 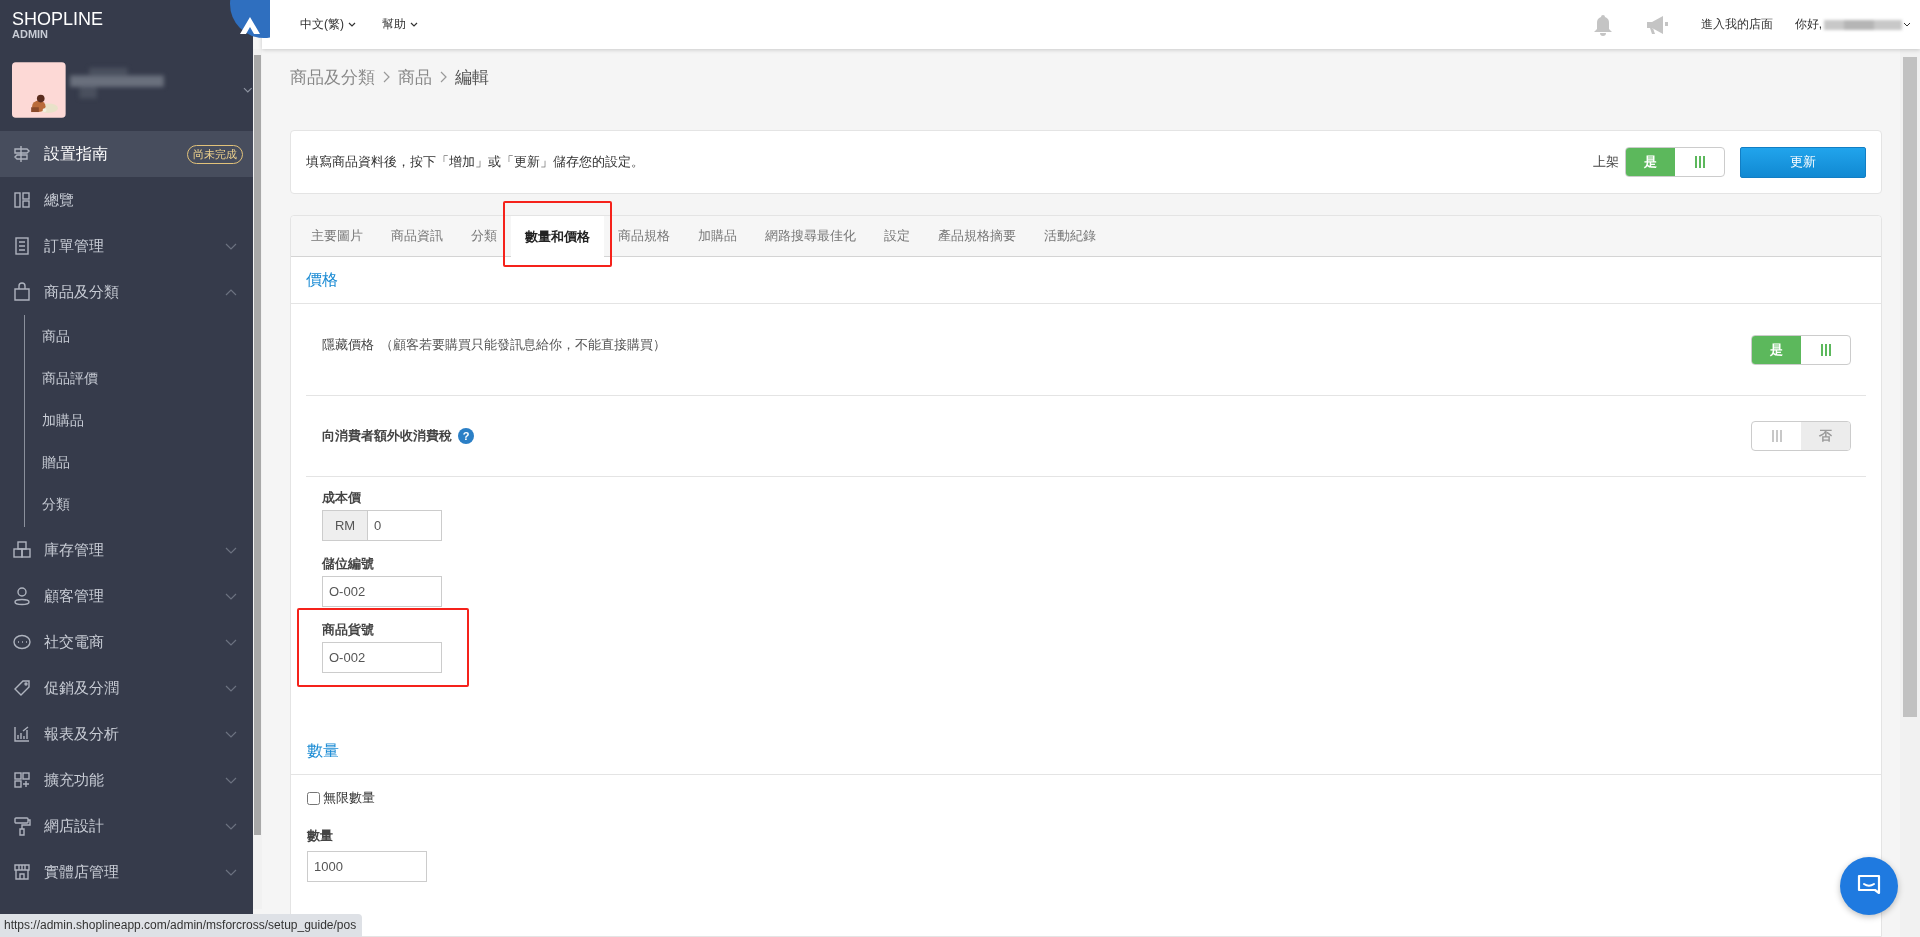 What do you see at coordinates (139, 462) in the screenshot?
I see `sidebar-subitem: 贈品` at bounding box center [139, 462].